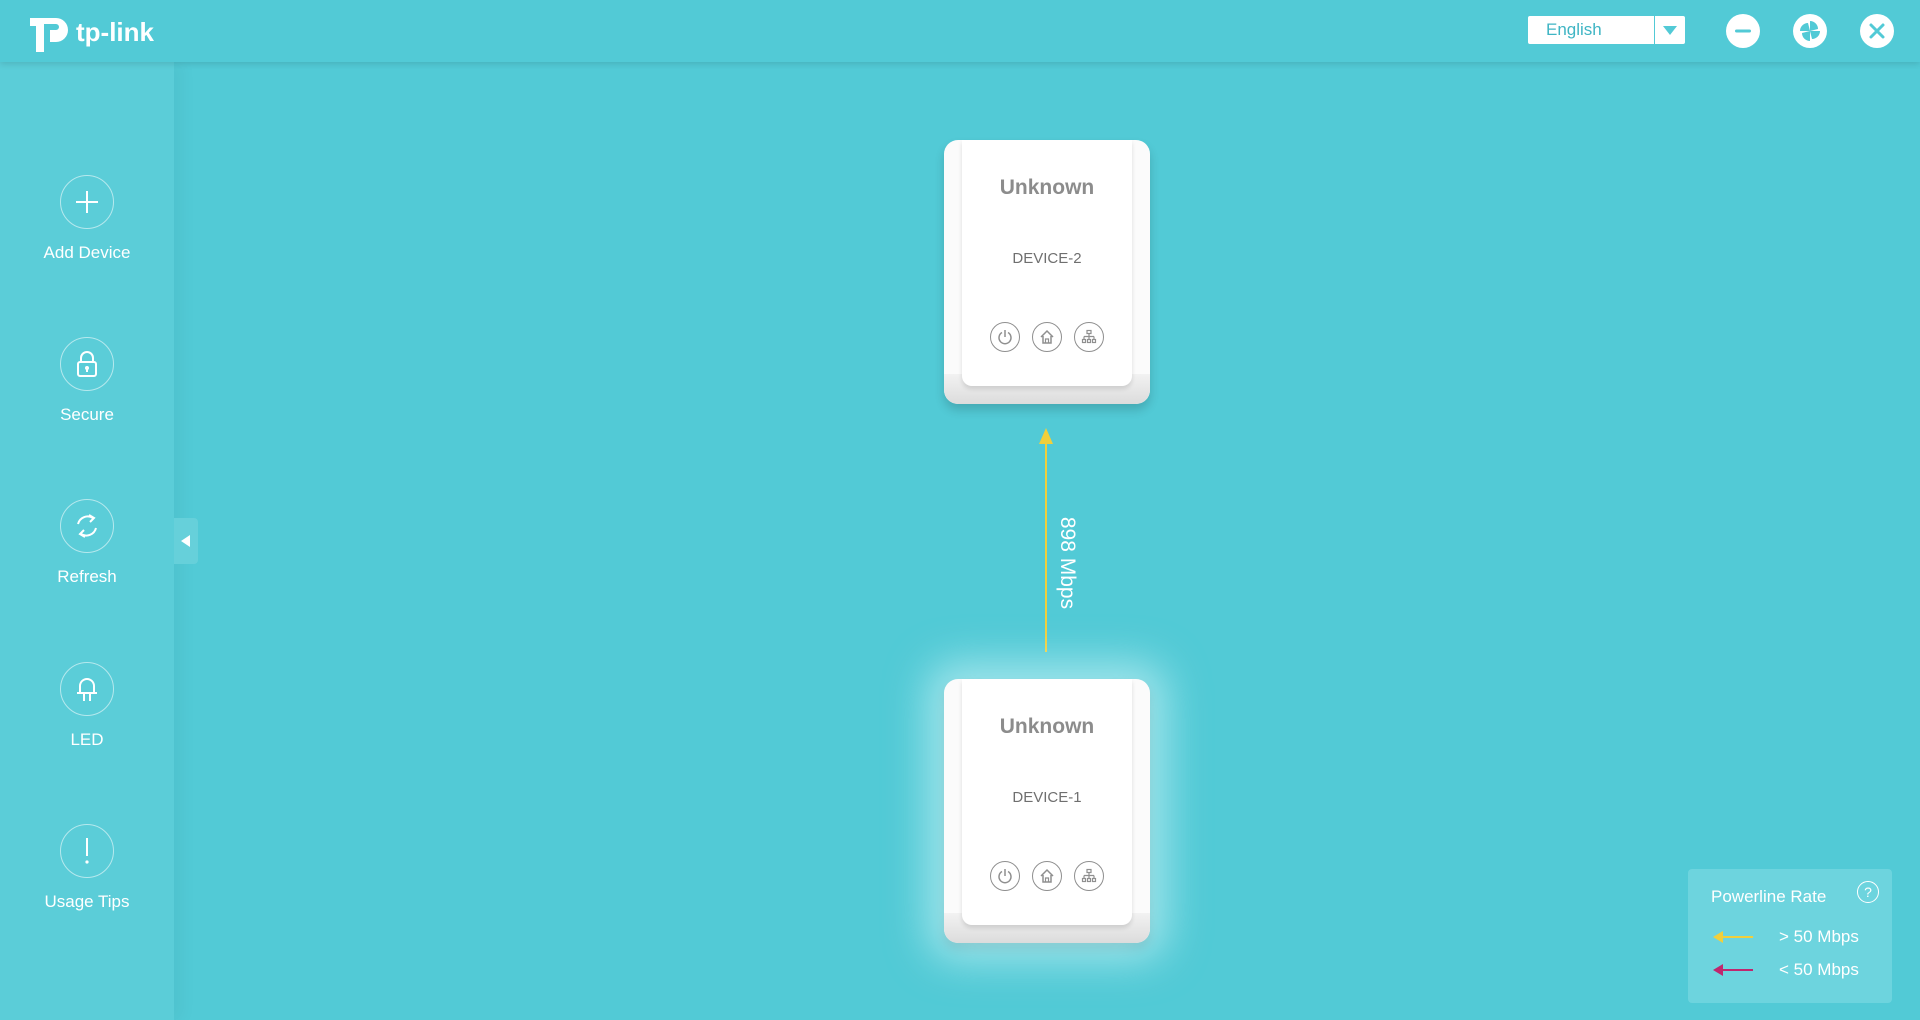 The width and height of the screenshot is (1920, 1020). Describe the element at coordinates (1819, 969) in the screenshot. I see `legend-label: < 50 Mbps` at that location.